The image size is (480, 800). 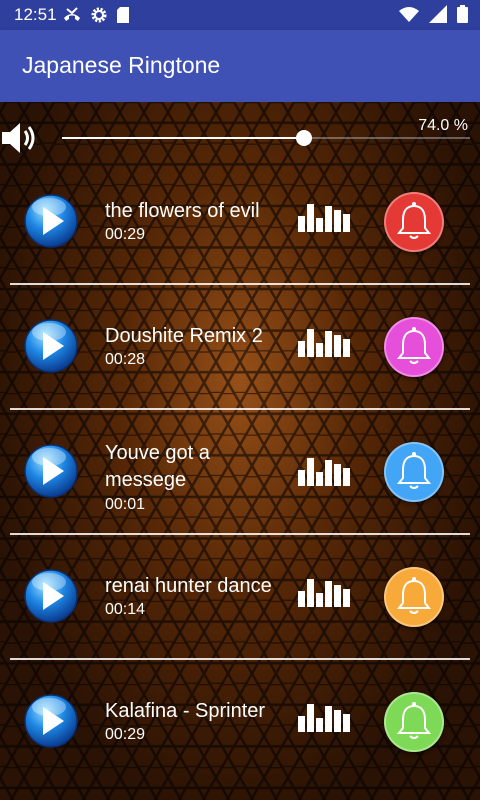 I want to click on signal-icon, so click(x=438, y=14).